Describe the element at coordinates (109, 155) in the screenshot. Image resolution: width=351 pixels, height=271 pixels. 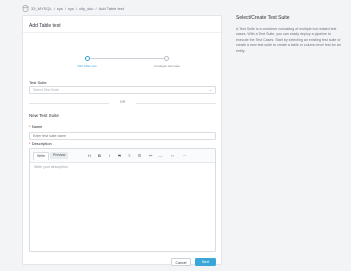
I see `italic-icon: I` at that location.